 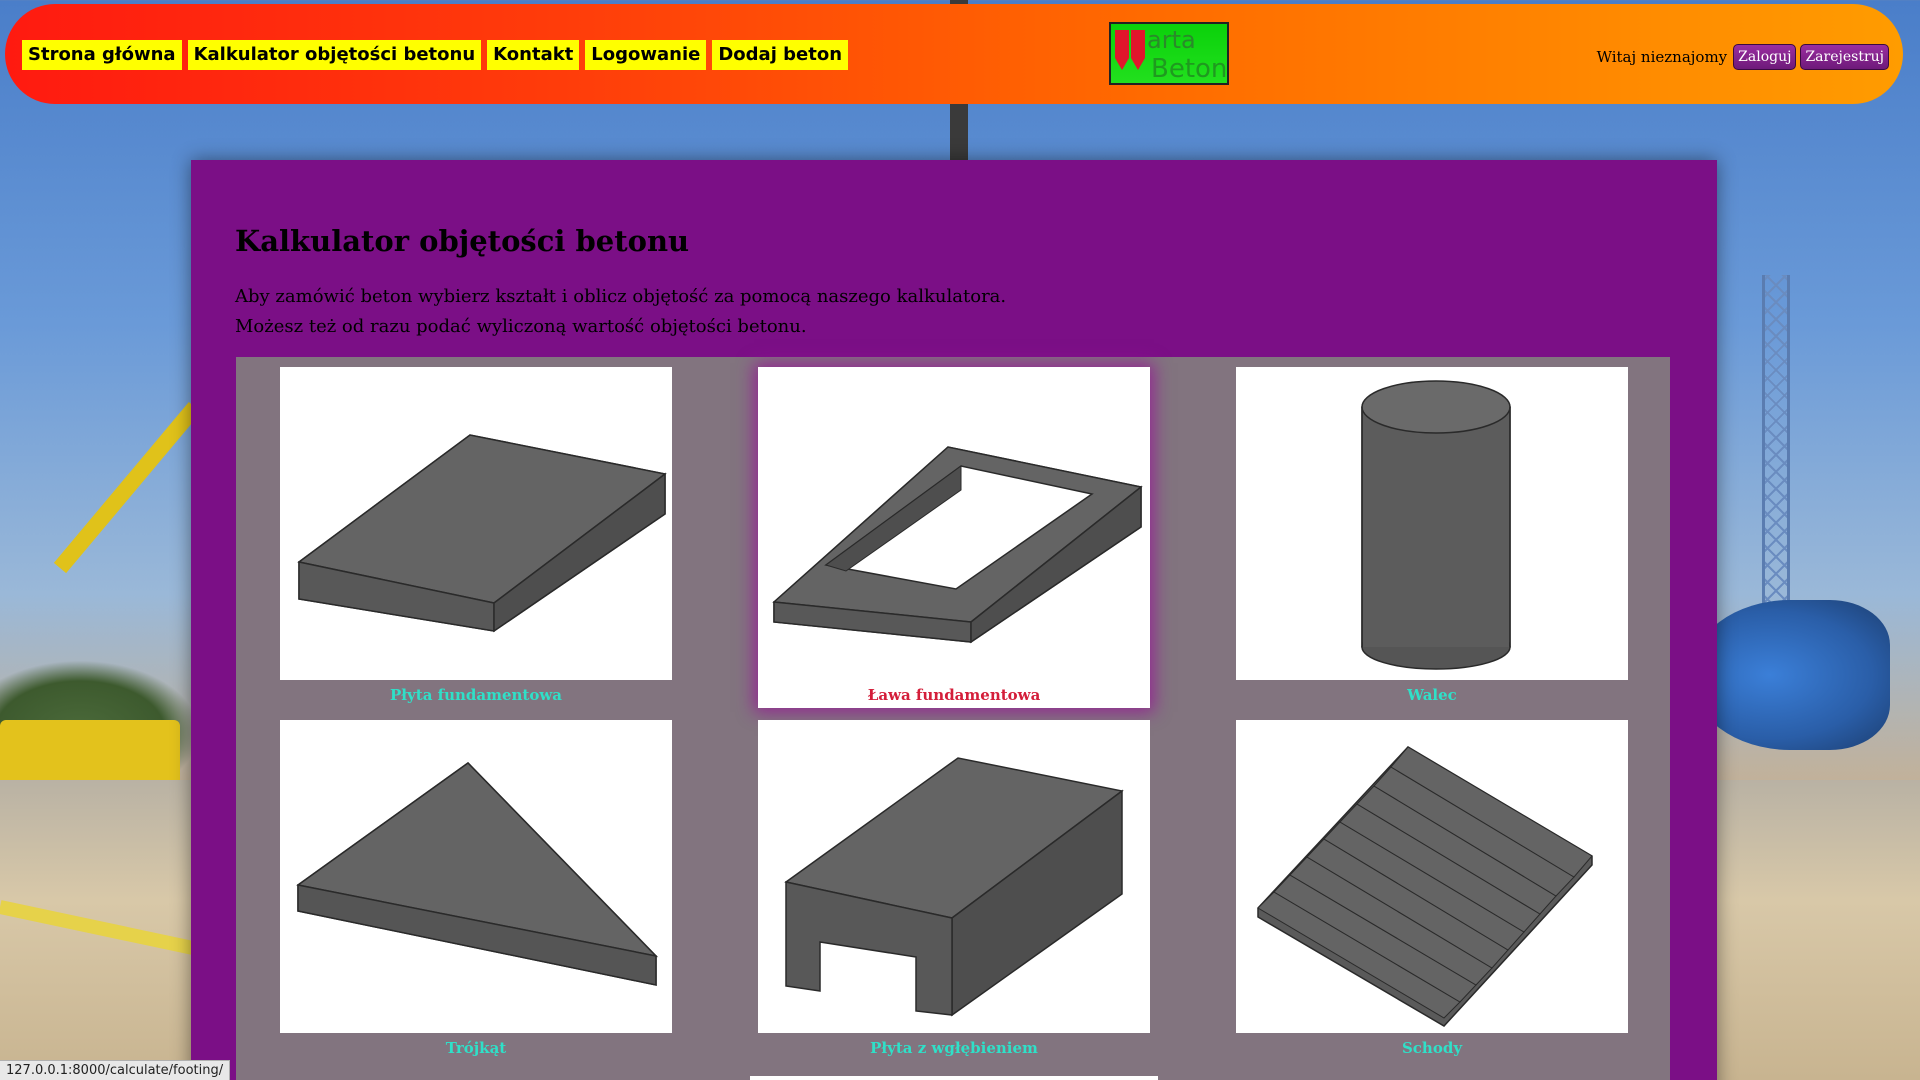 I want to click on page-title: Kalkulator objętości betonu, so click(x=462, y=241).